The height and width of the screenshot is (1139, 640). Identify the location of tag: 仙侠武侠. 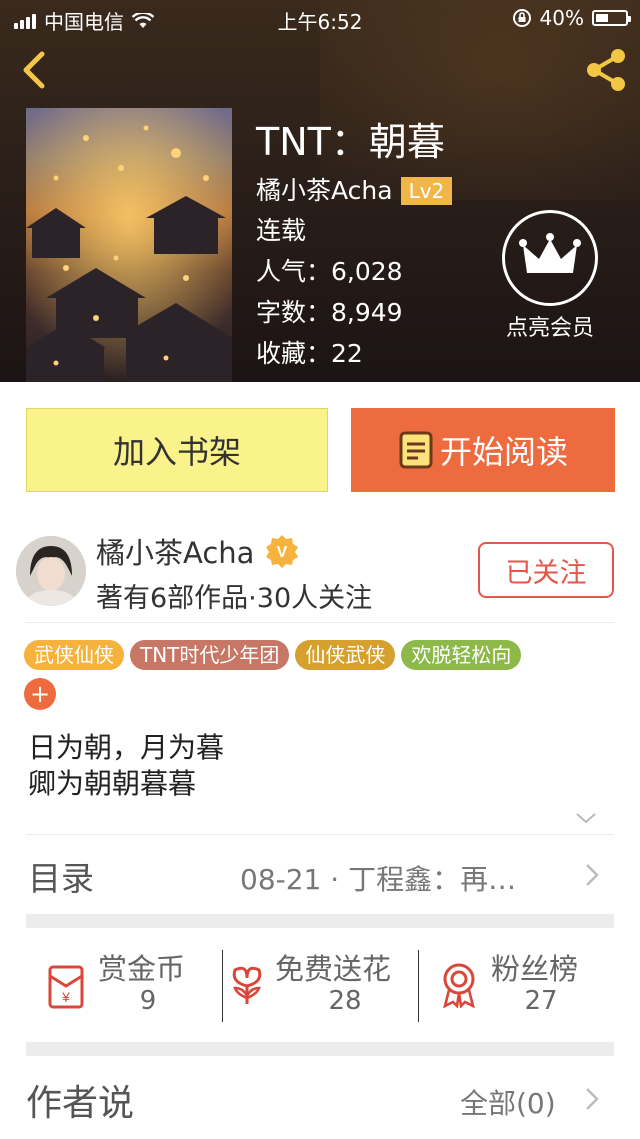
(345, 655).